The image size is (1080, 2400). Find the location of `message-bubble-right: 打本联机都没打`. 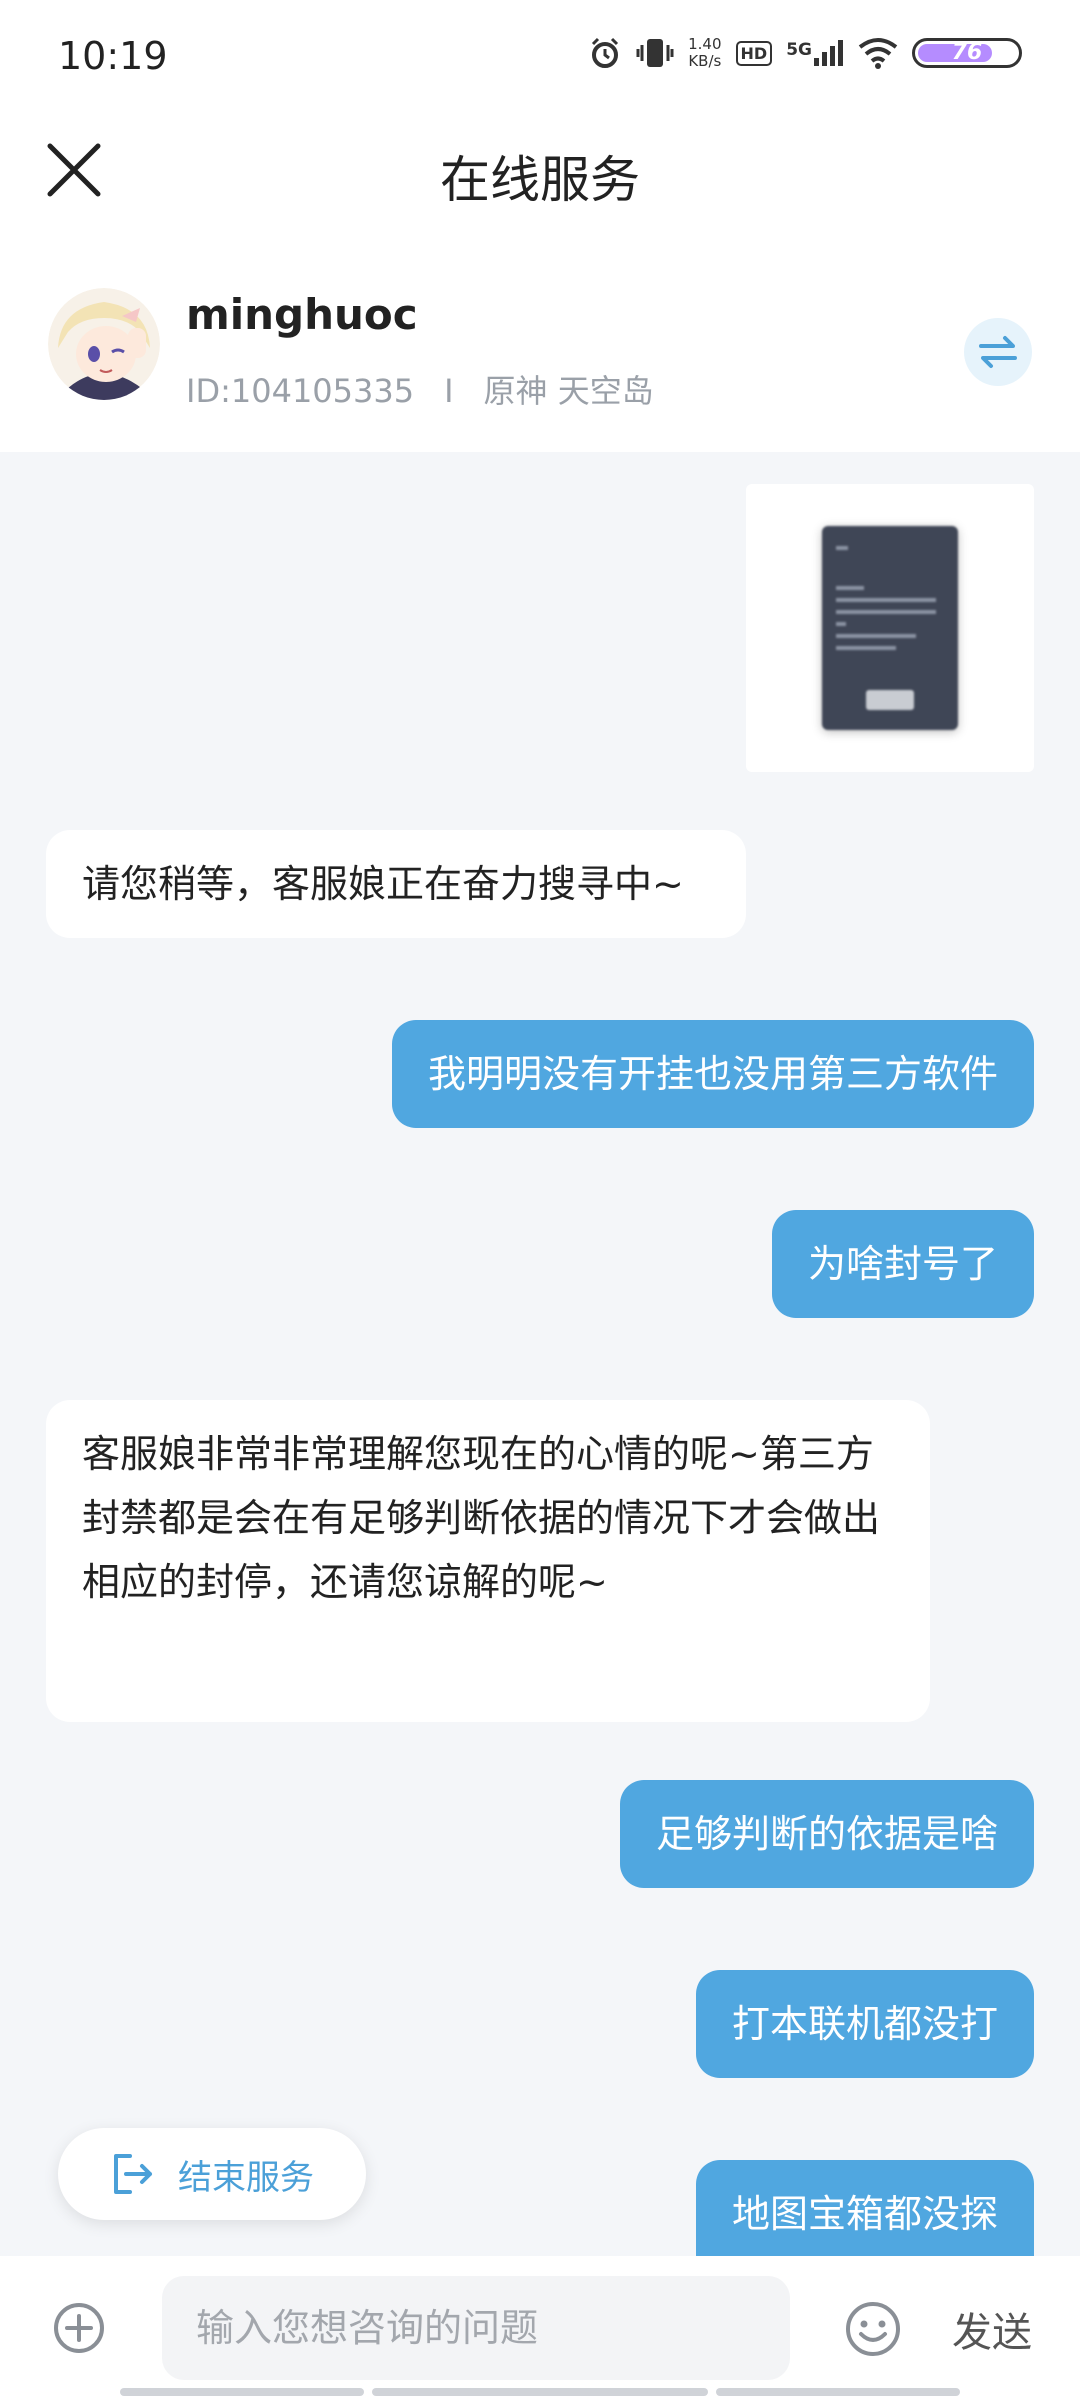

message-bubble-right: 打本联机都没打 is located at coordinates (864, 2024).